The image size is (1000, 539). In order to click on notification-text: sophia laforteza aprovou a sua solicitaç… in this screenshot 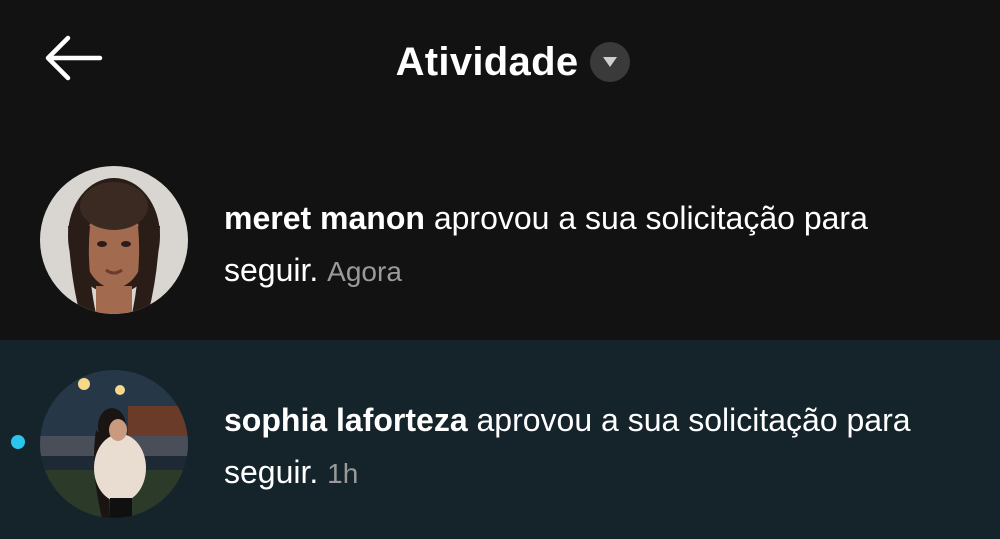, I will do `click(584, 447)`.